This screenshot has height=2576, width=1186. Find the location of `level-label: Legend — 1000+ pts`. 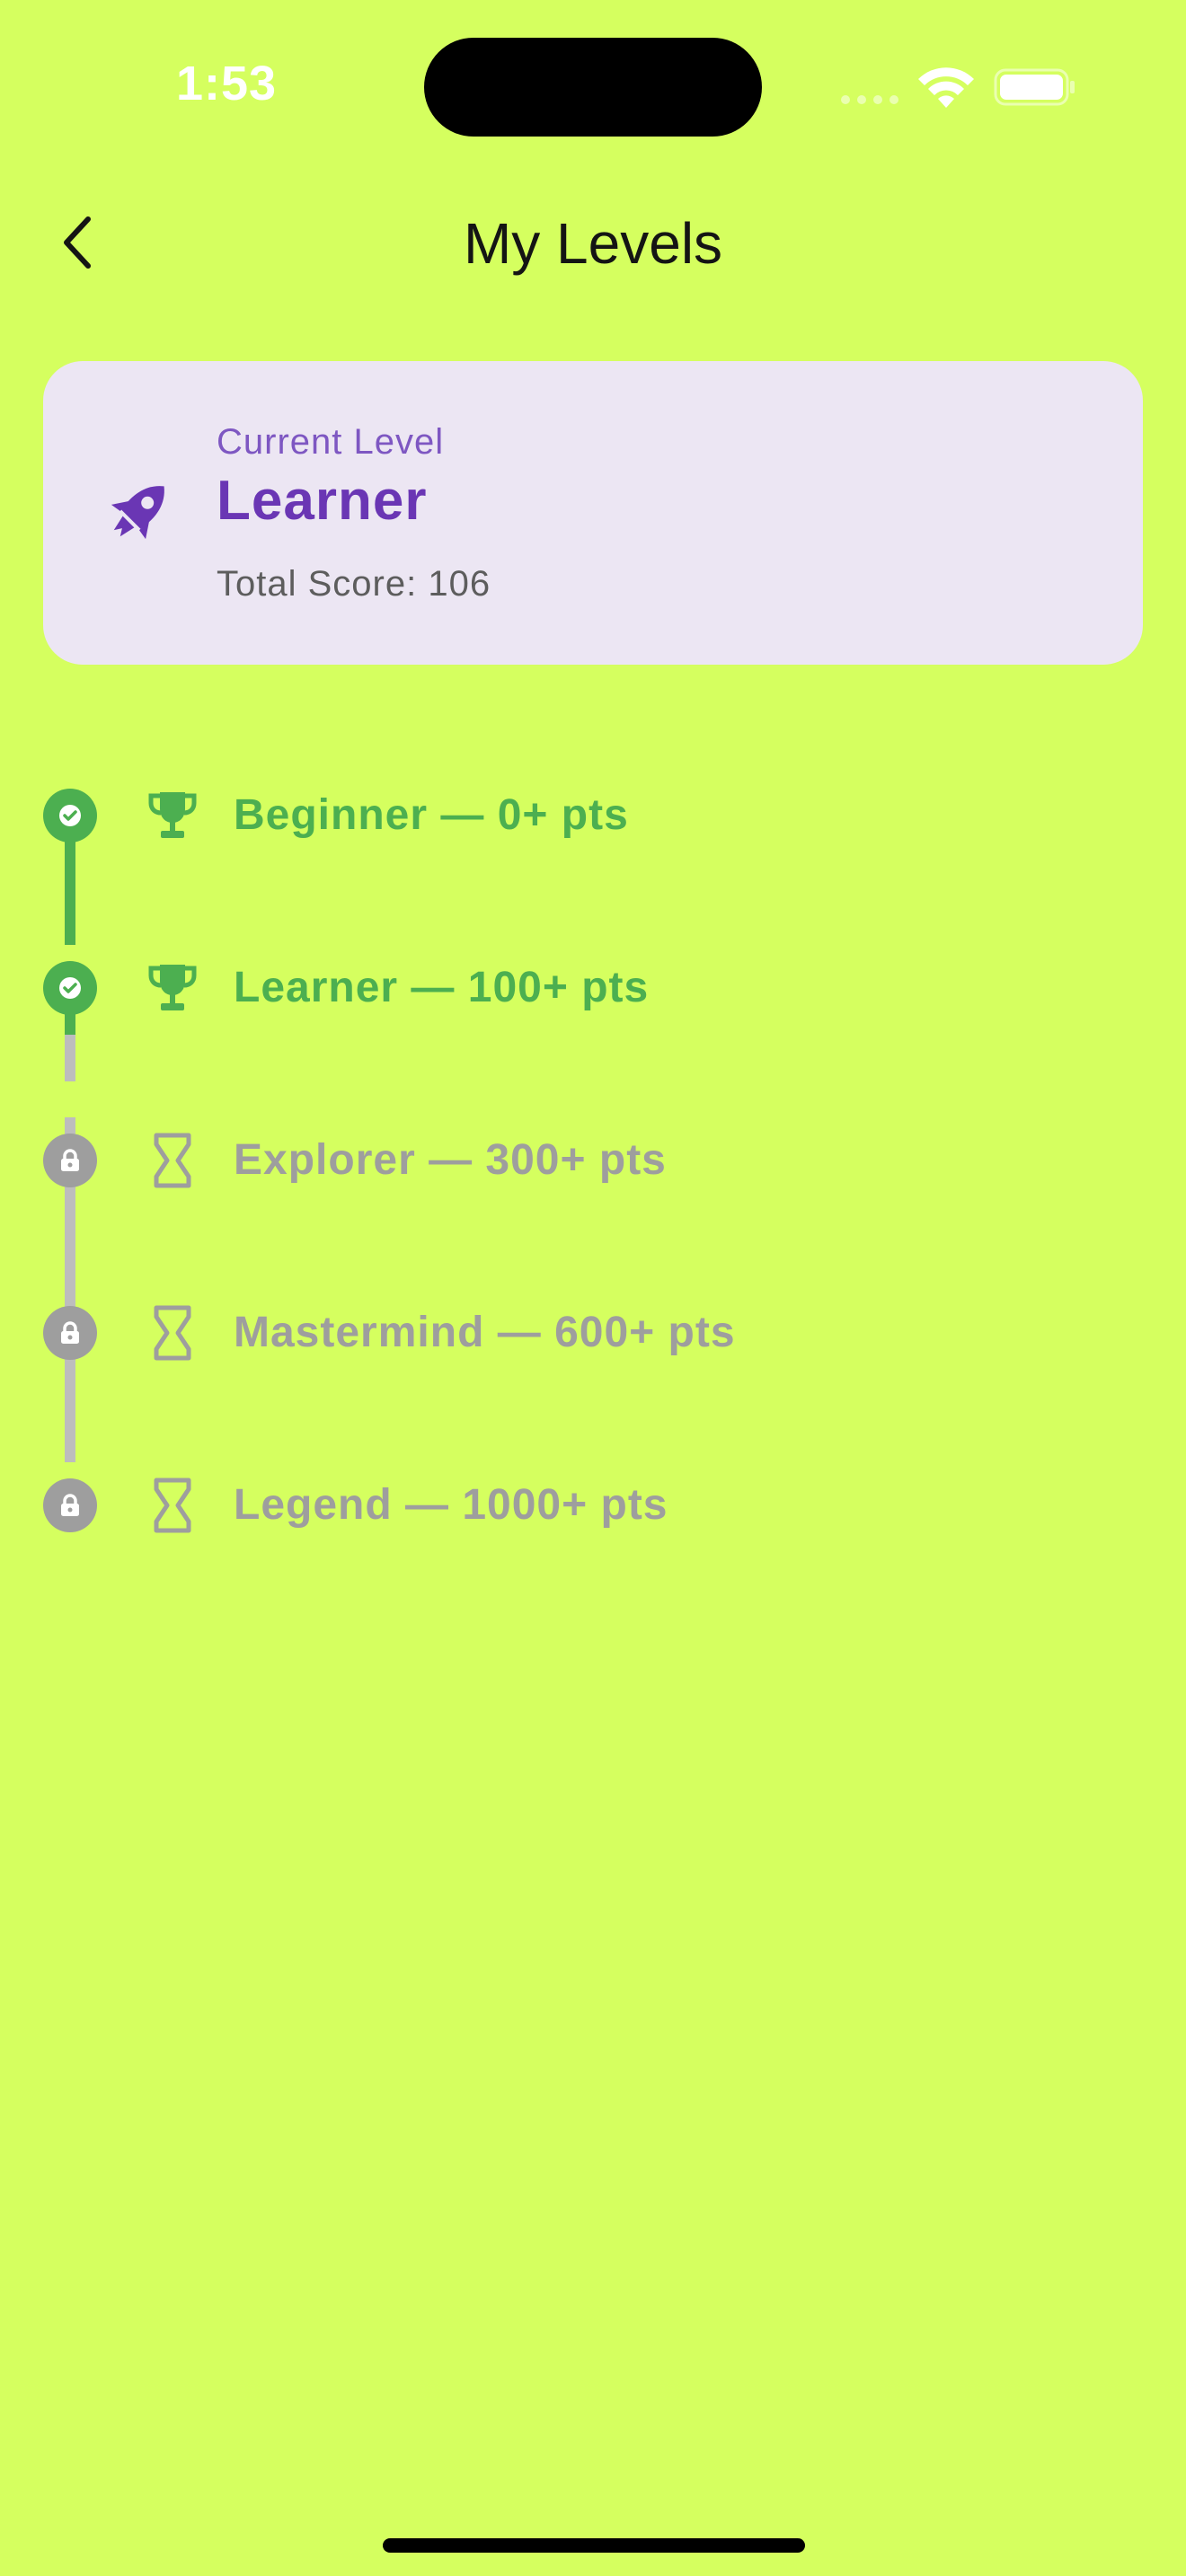

level-label: Legend — 1000+ pts is located at coordinates (451, 1505).